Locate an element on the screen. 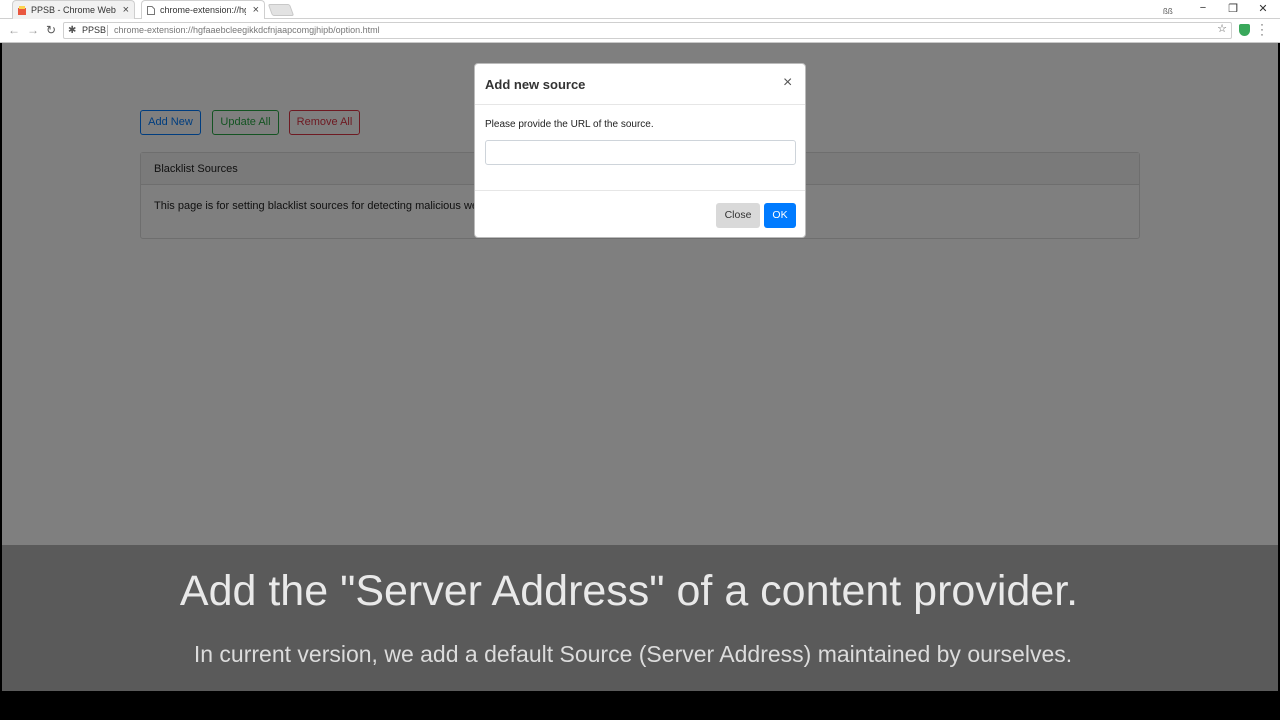 The height and width of the screenshot is (720, 1280). modal-prompt: Please provide the URL of the source. is located at coordinates (569, 124).